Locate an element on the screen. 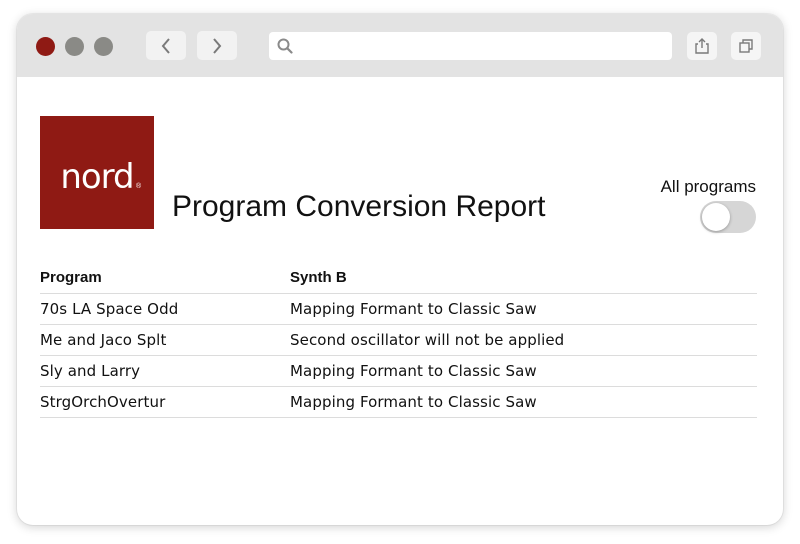  forward-button is located at coordinates (217, 45).